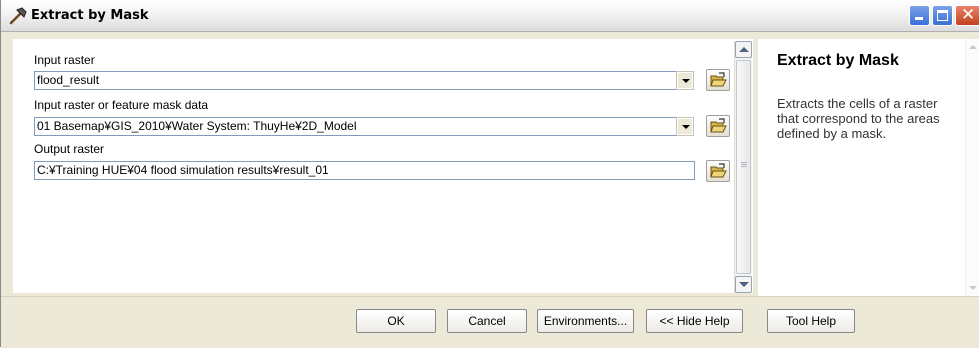 This screenshot has width=979, height=348. I want to click on maximize-icon, so click(942, 15).